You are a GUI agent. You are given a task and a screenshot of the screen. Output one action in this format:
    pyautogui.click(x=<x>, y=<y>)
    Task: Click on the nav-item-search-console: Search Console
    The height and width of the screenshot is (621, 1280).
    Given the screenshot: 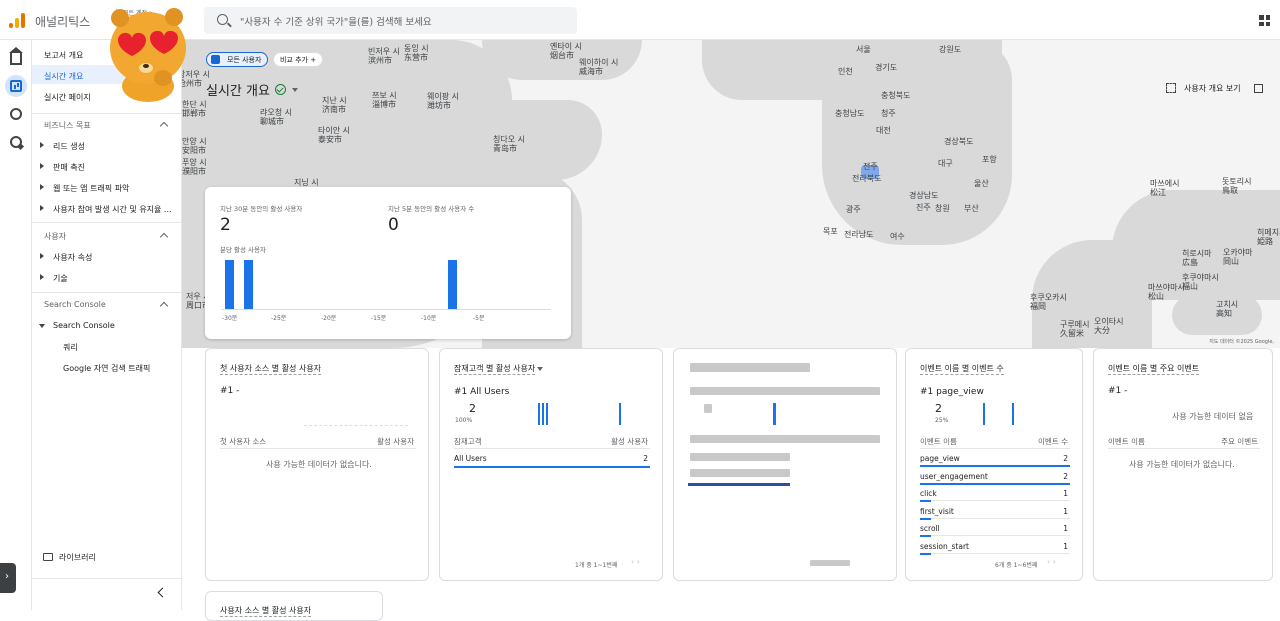 What is the action you would take?
    pyautogui.click(x=84, y=325)
    